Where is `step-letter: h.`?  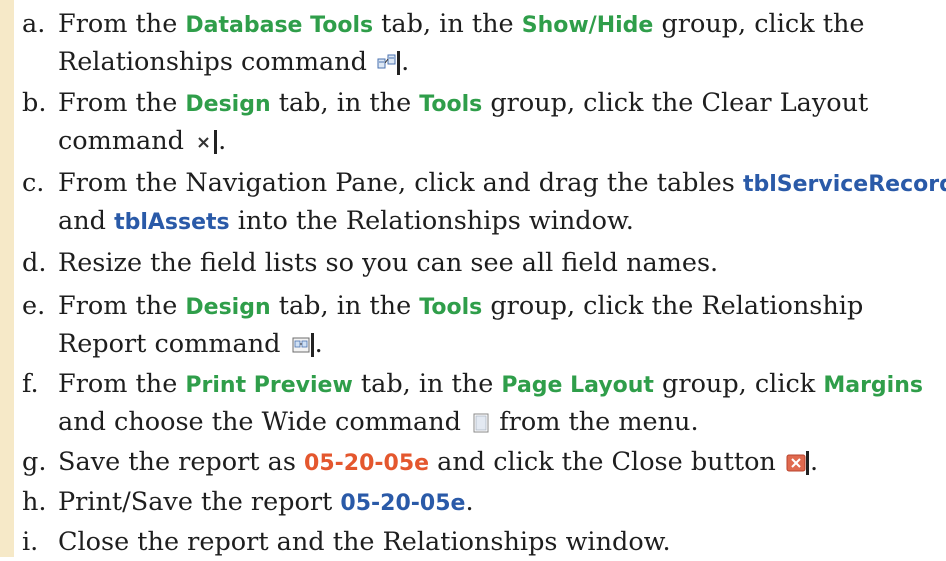
step-letter: h. is located at coordinates (34, 502).